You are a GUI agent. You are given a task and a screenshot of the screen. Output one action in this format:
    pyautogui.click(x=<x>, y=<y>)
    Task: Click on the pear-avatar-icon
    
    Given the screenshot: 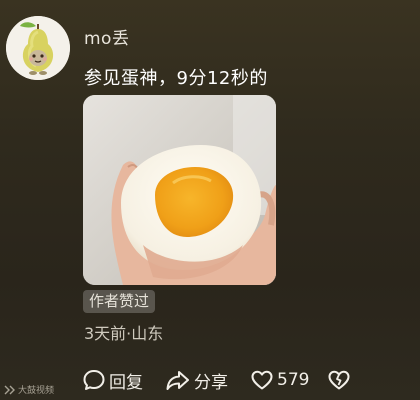 What is the action you would take?
    pyautogui.click(x=38, y=48)
    